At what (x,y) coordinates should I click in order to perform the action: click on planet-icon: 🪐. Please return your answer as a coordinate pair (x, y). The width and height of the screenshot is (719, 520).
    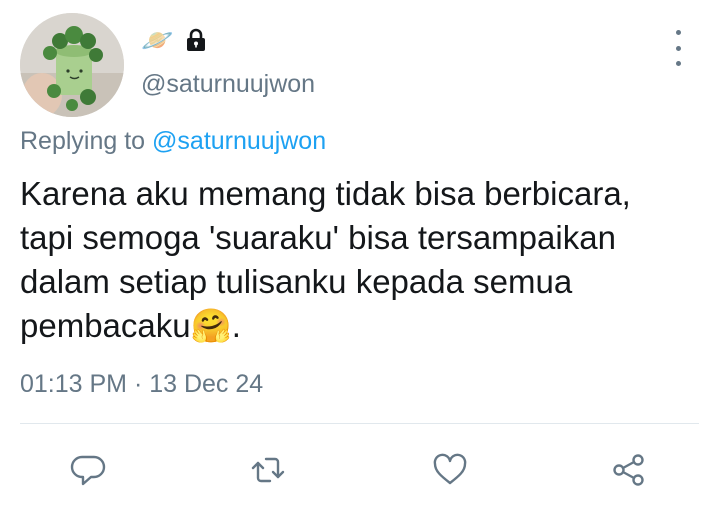
    Looking at the image, I should click on (157, 40).